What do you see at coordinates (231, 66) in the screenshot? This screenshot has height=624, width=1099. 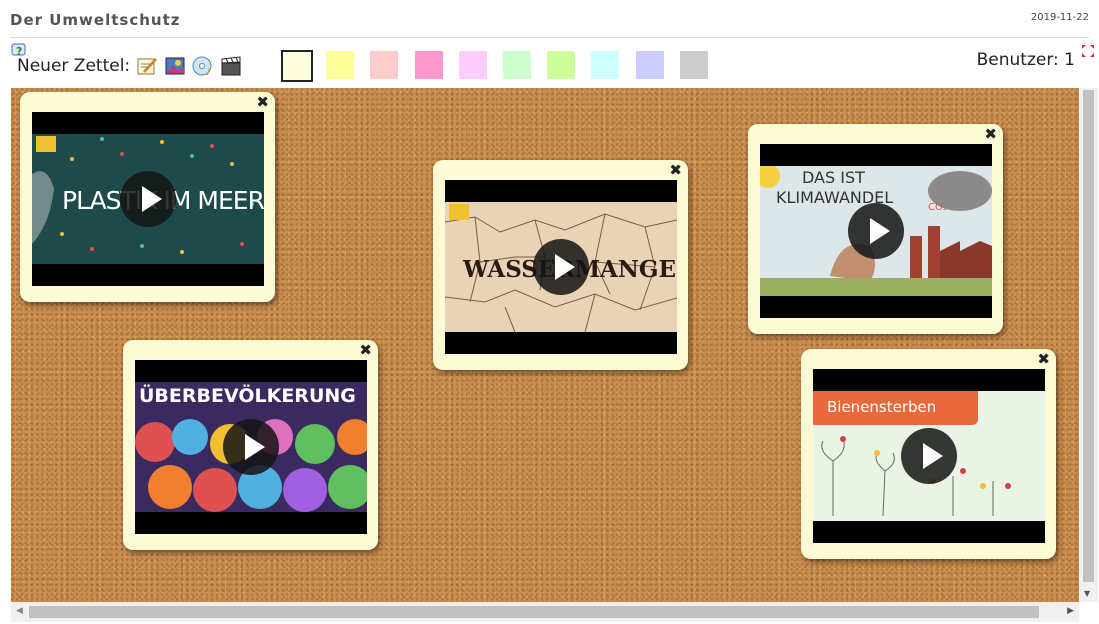 I see `video-note-icon` at bounding box center [231, 66].